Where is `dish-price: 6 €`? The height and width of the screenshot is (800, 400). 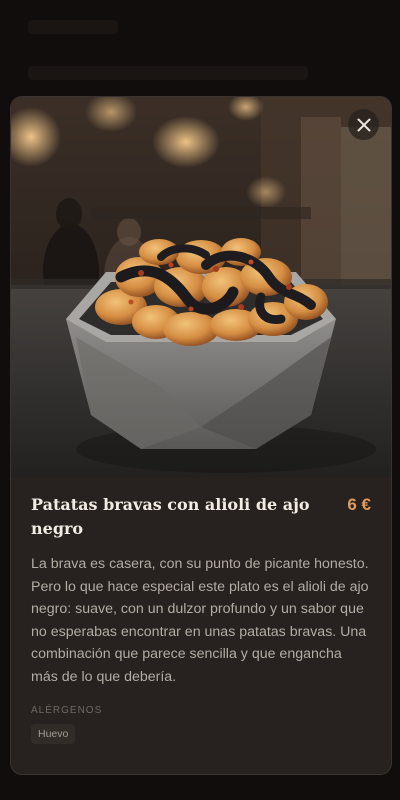 dish-price: 6 € is located at coordinates (359, 504).